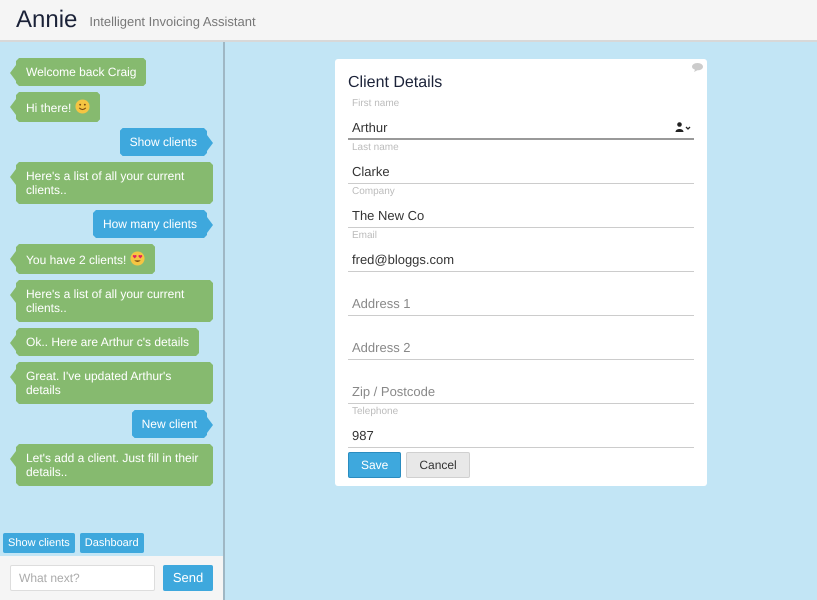  I want to click on text-input: Zip / Postcode, so click(521, 392).